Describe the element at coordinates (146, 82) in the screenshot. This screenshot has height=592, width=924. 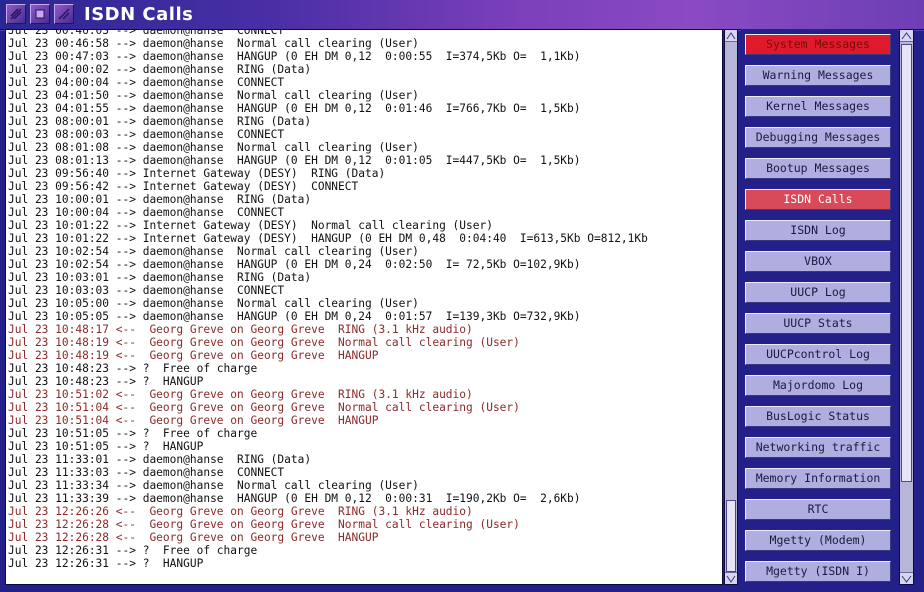
I see `log-line: Jul 23 04:00:04 --> daemon@hanse CONNECT` at that location.